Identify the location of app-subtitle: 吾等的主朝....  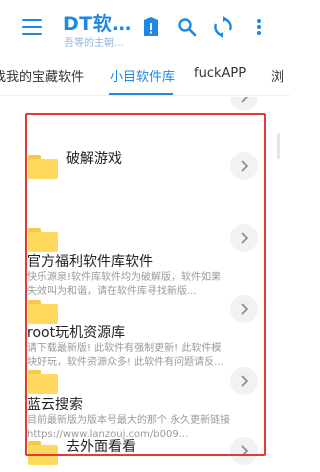
(94, 43).